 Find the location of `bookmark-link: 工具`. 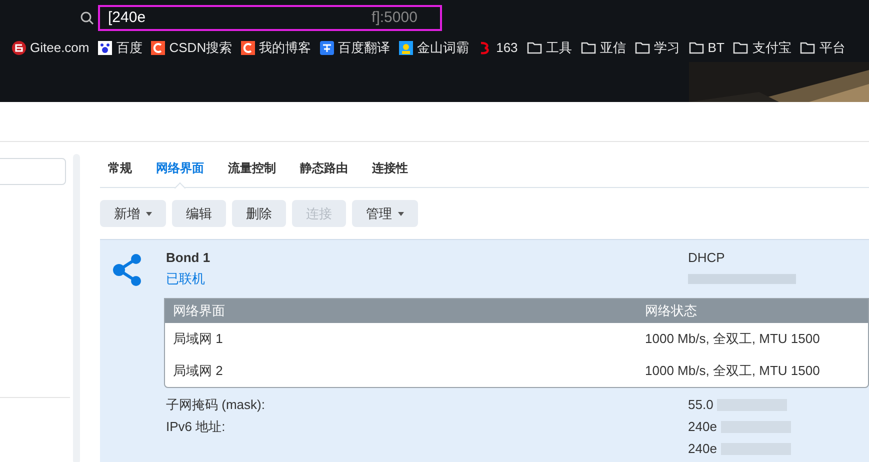

bookmark-link: 工具 is located at coordinates (559, 48).